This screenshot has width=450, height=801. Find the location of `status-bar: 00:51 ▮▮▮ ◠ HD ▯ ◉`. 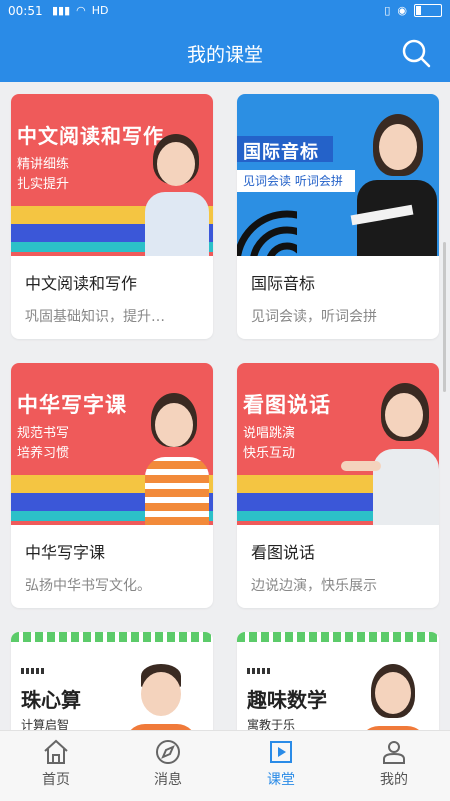

status-bar: 00:51 ▮▮▮ ◠ HD ▯ ◉ is located at coordinates (225, 12).